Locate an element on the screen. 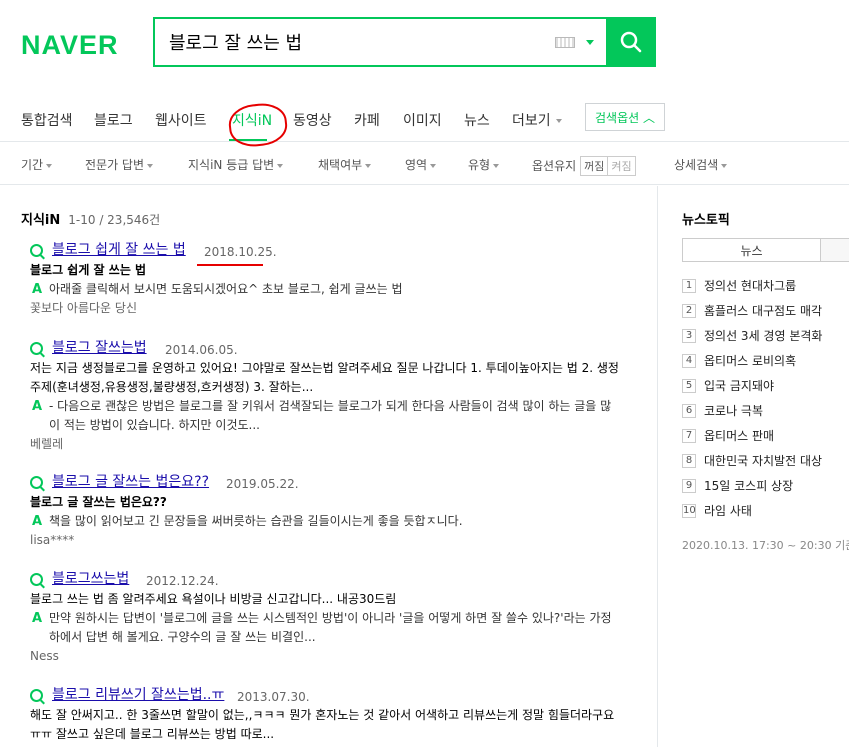 The image size is (849, 747). news-tab-secondary is located at coordinates (834, 250).